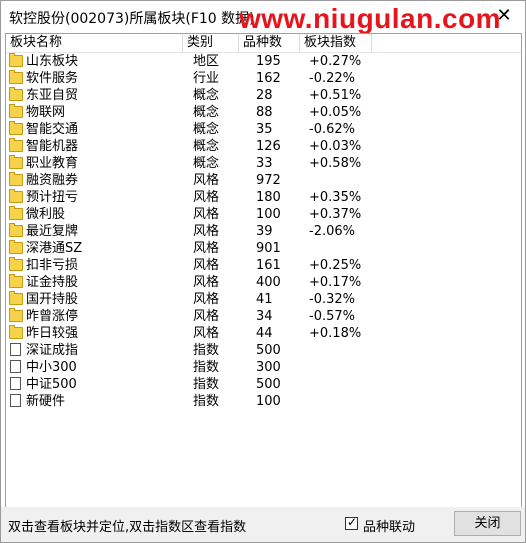 The height and width of the screenshot is (543, 526). Describe the element at coordinates (51, 367) in the screenshot. I see `sector-name: 中小300` at that location.